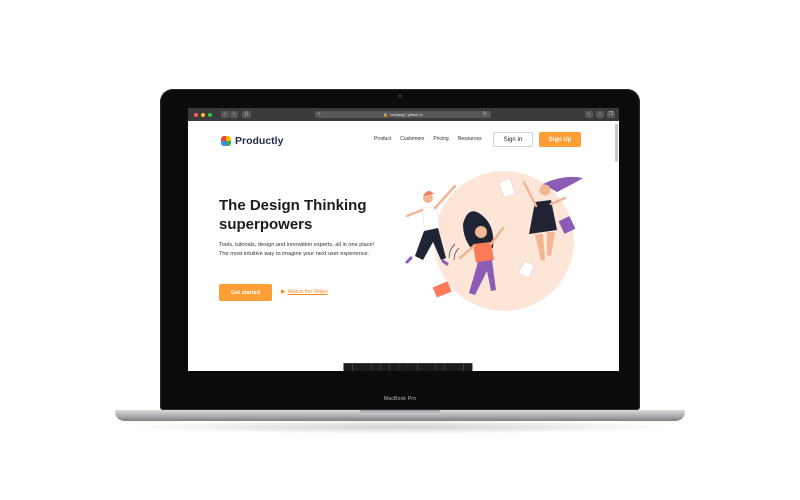 Image resolution: width=800 pixels, height=500 pixels. I want to click on download-icon: ↓, so click(589, 114).